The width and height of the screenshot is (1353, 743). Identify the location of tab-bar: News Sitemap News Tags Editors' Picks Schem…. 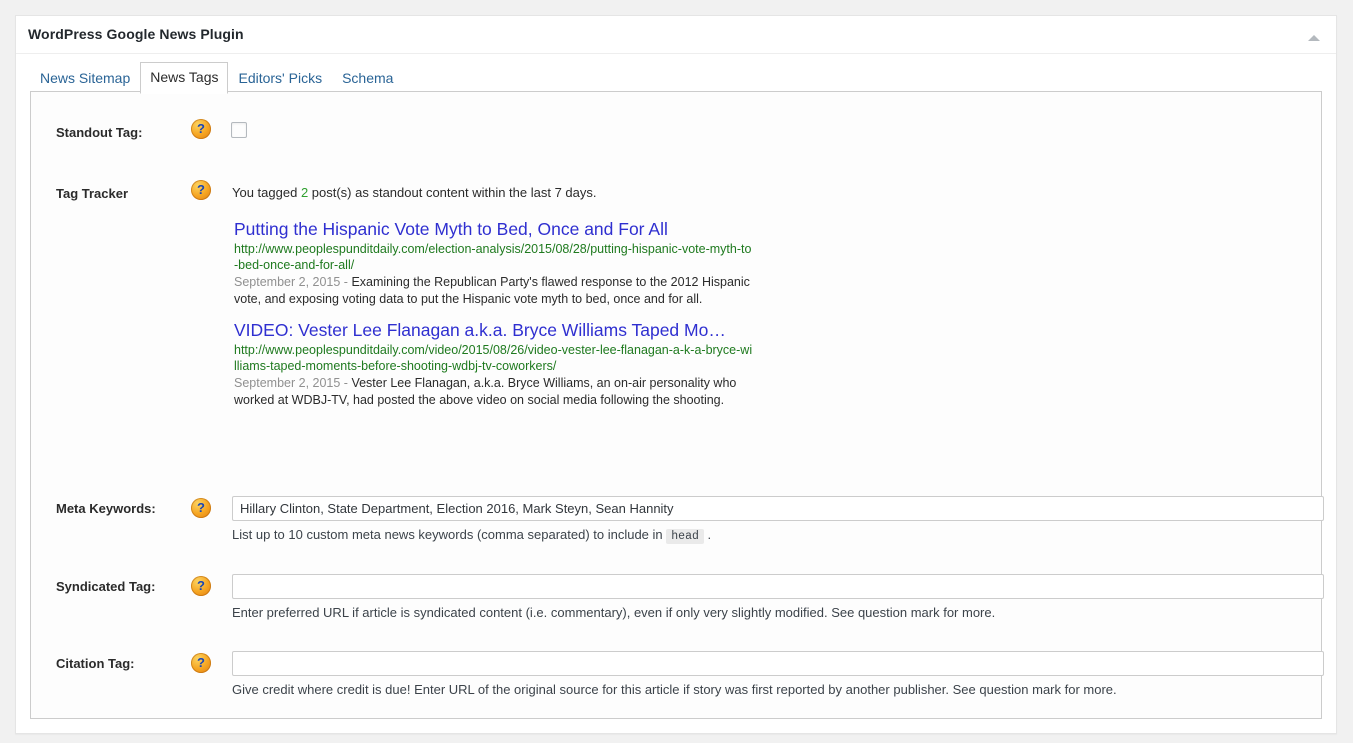
(676, 74).